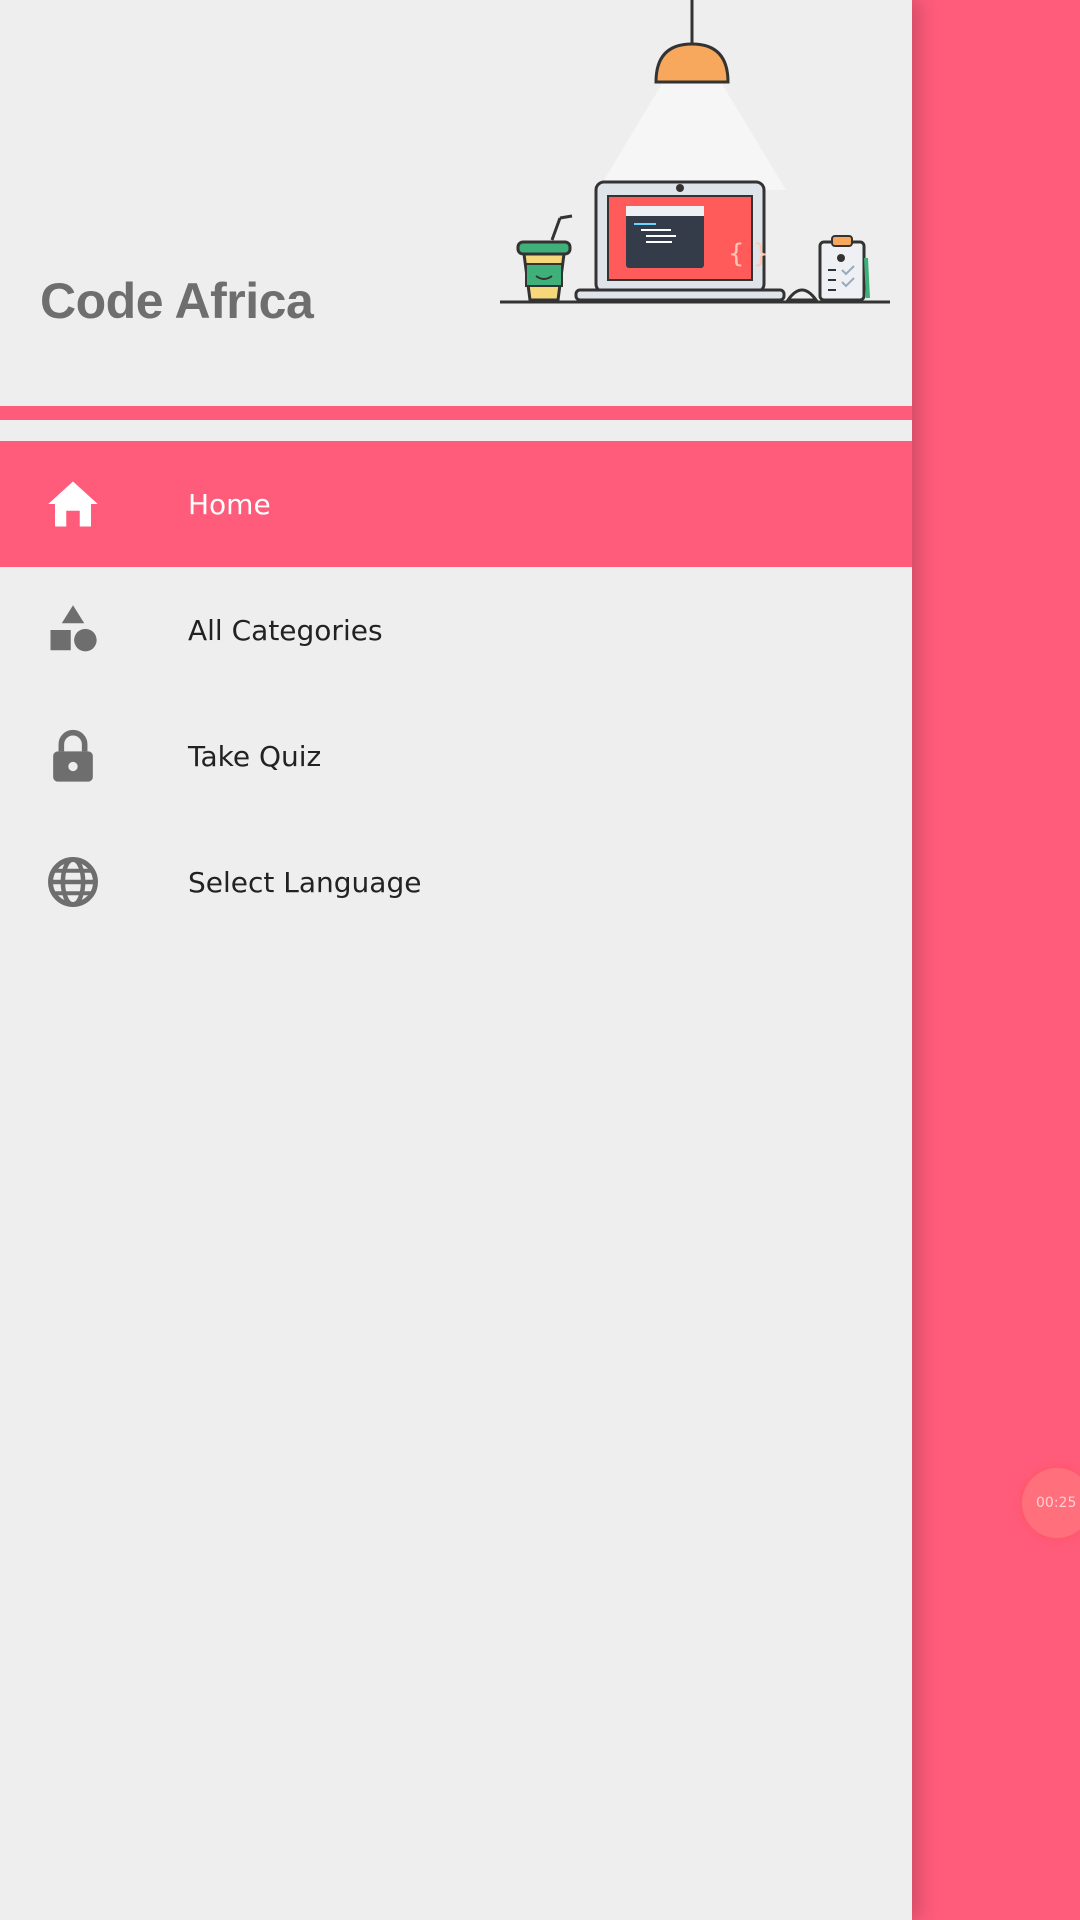 This screenshot has height=1920, width=1080. What do you see at coordinates (285, 630) in the screenshot?
I see `menu-item-label: All Categories` at bounding box center [285, 630].